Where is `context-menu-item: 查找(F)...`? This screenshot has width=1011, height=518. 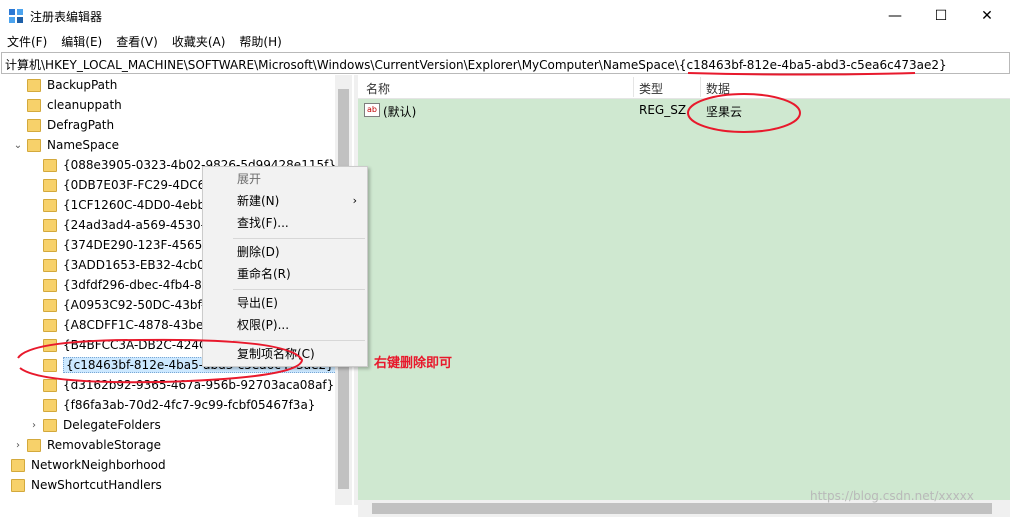 context-menu-item: 查找(F)... is located at coordinates (285, 223).